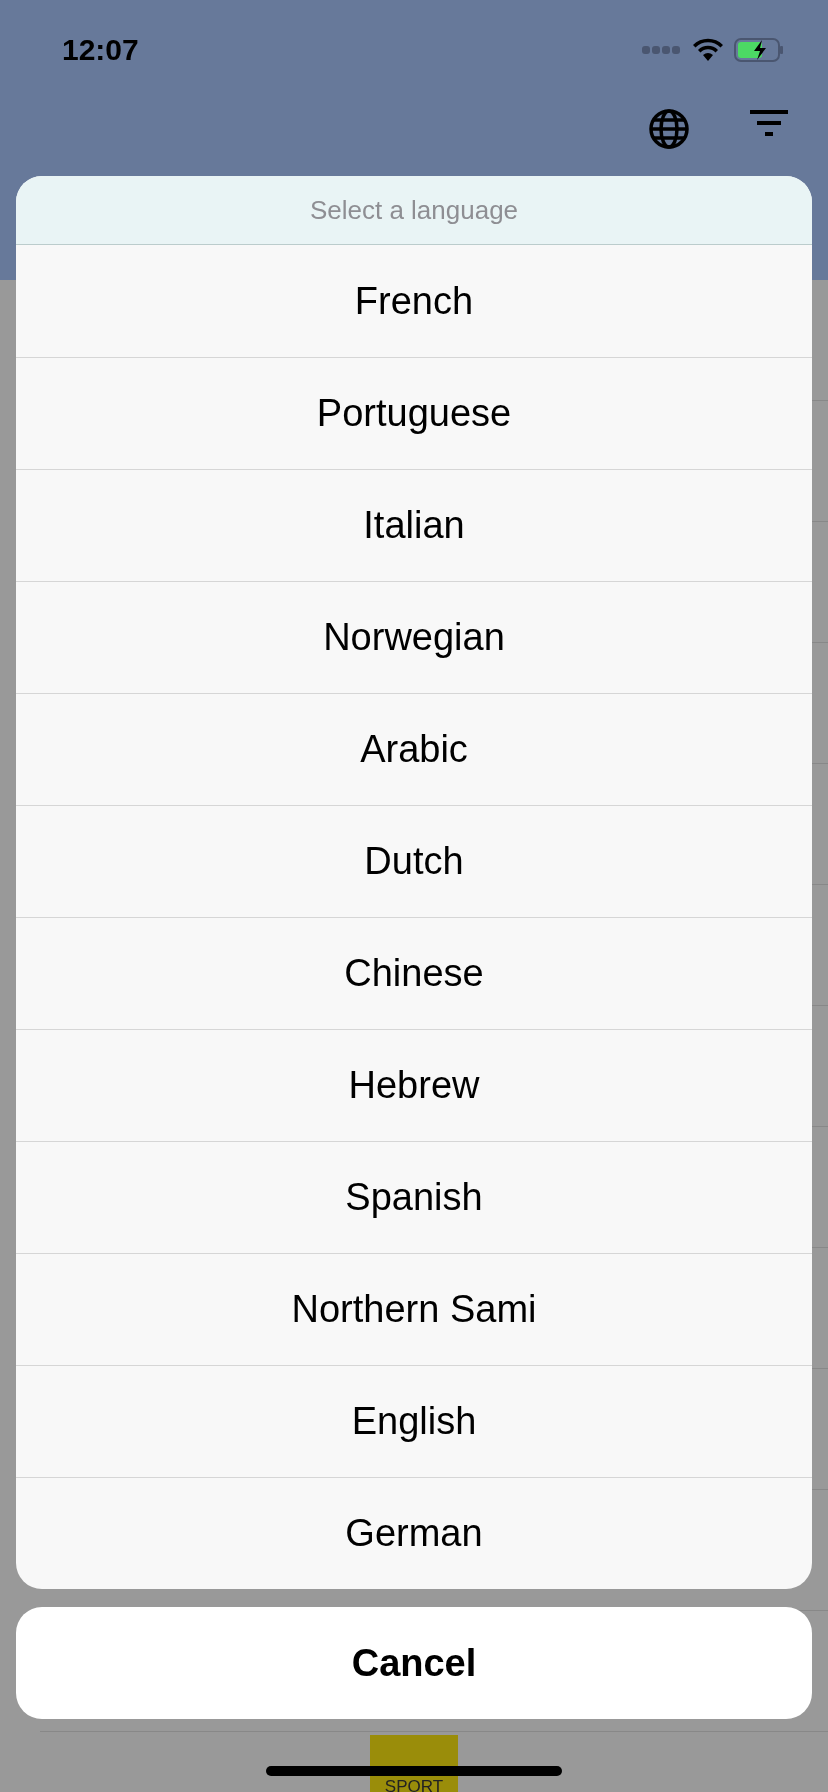  Describe the element at coordinates (414, 1197) in the screenshot. I see `language-option: Spanish` at that location.